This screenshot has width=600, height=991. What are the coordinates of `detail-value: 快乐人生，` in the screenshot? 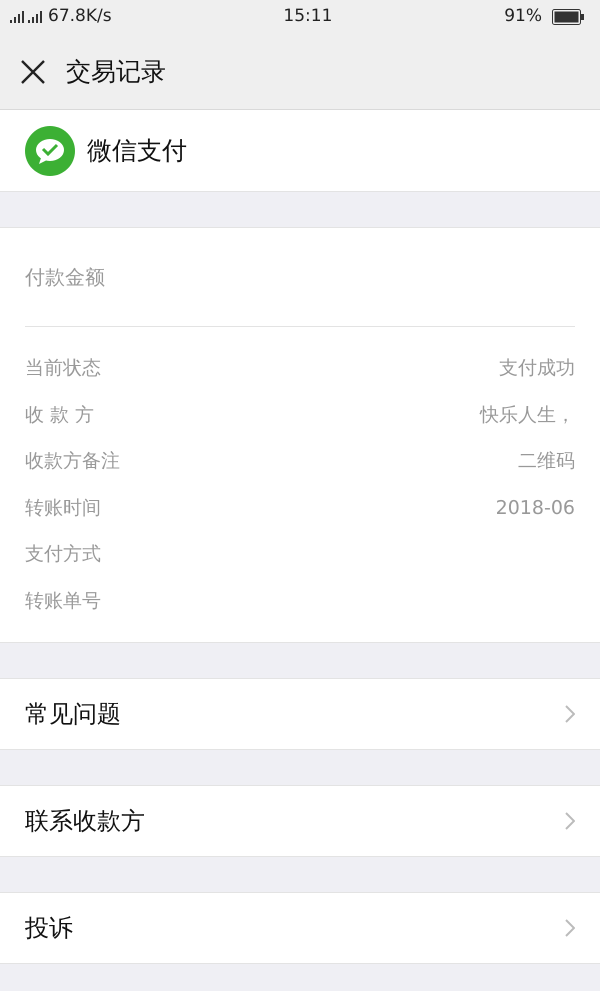 It's located at (527, 415).